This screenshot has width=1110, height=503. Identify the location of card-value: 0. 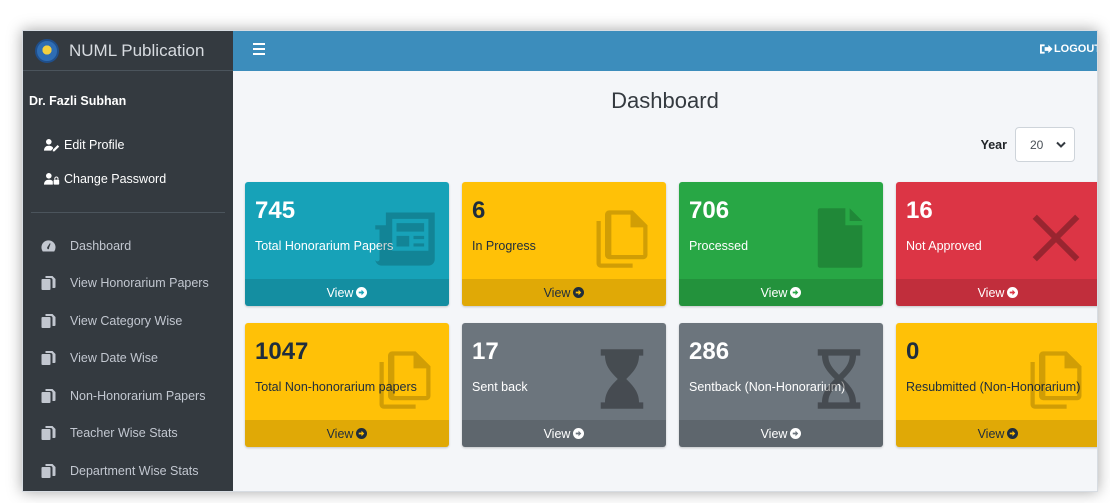
(913, 351).